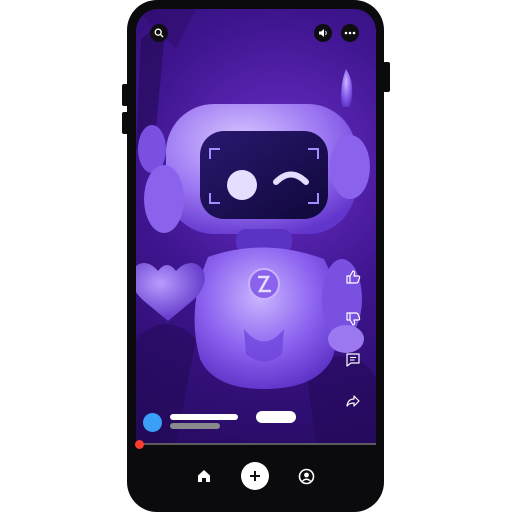  Describe the element at coordinates (256, 444) in the screenshot. I see `progress-bar` at that location.